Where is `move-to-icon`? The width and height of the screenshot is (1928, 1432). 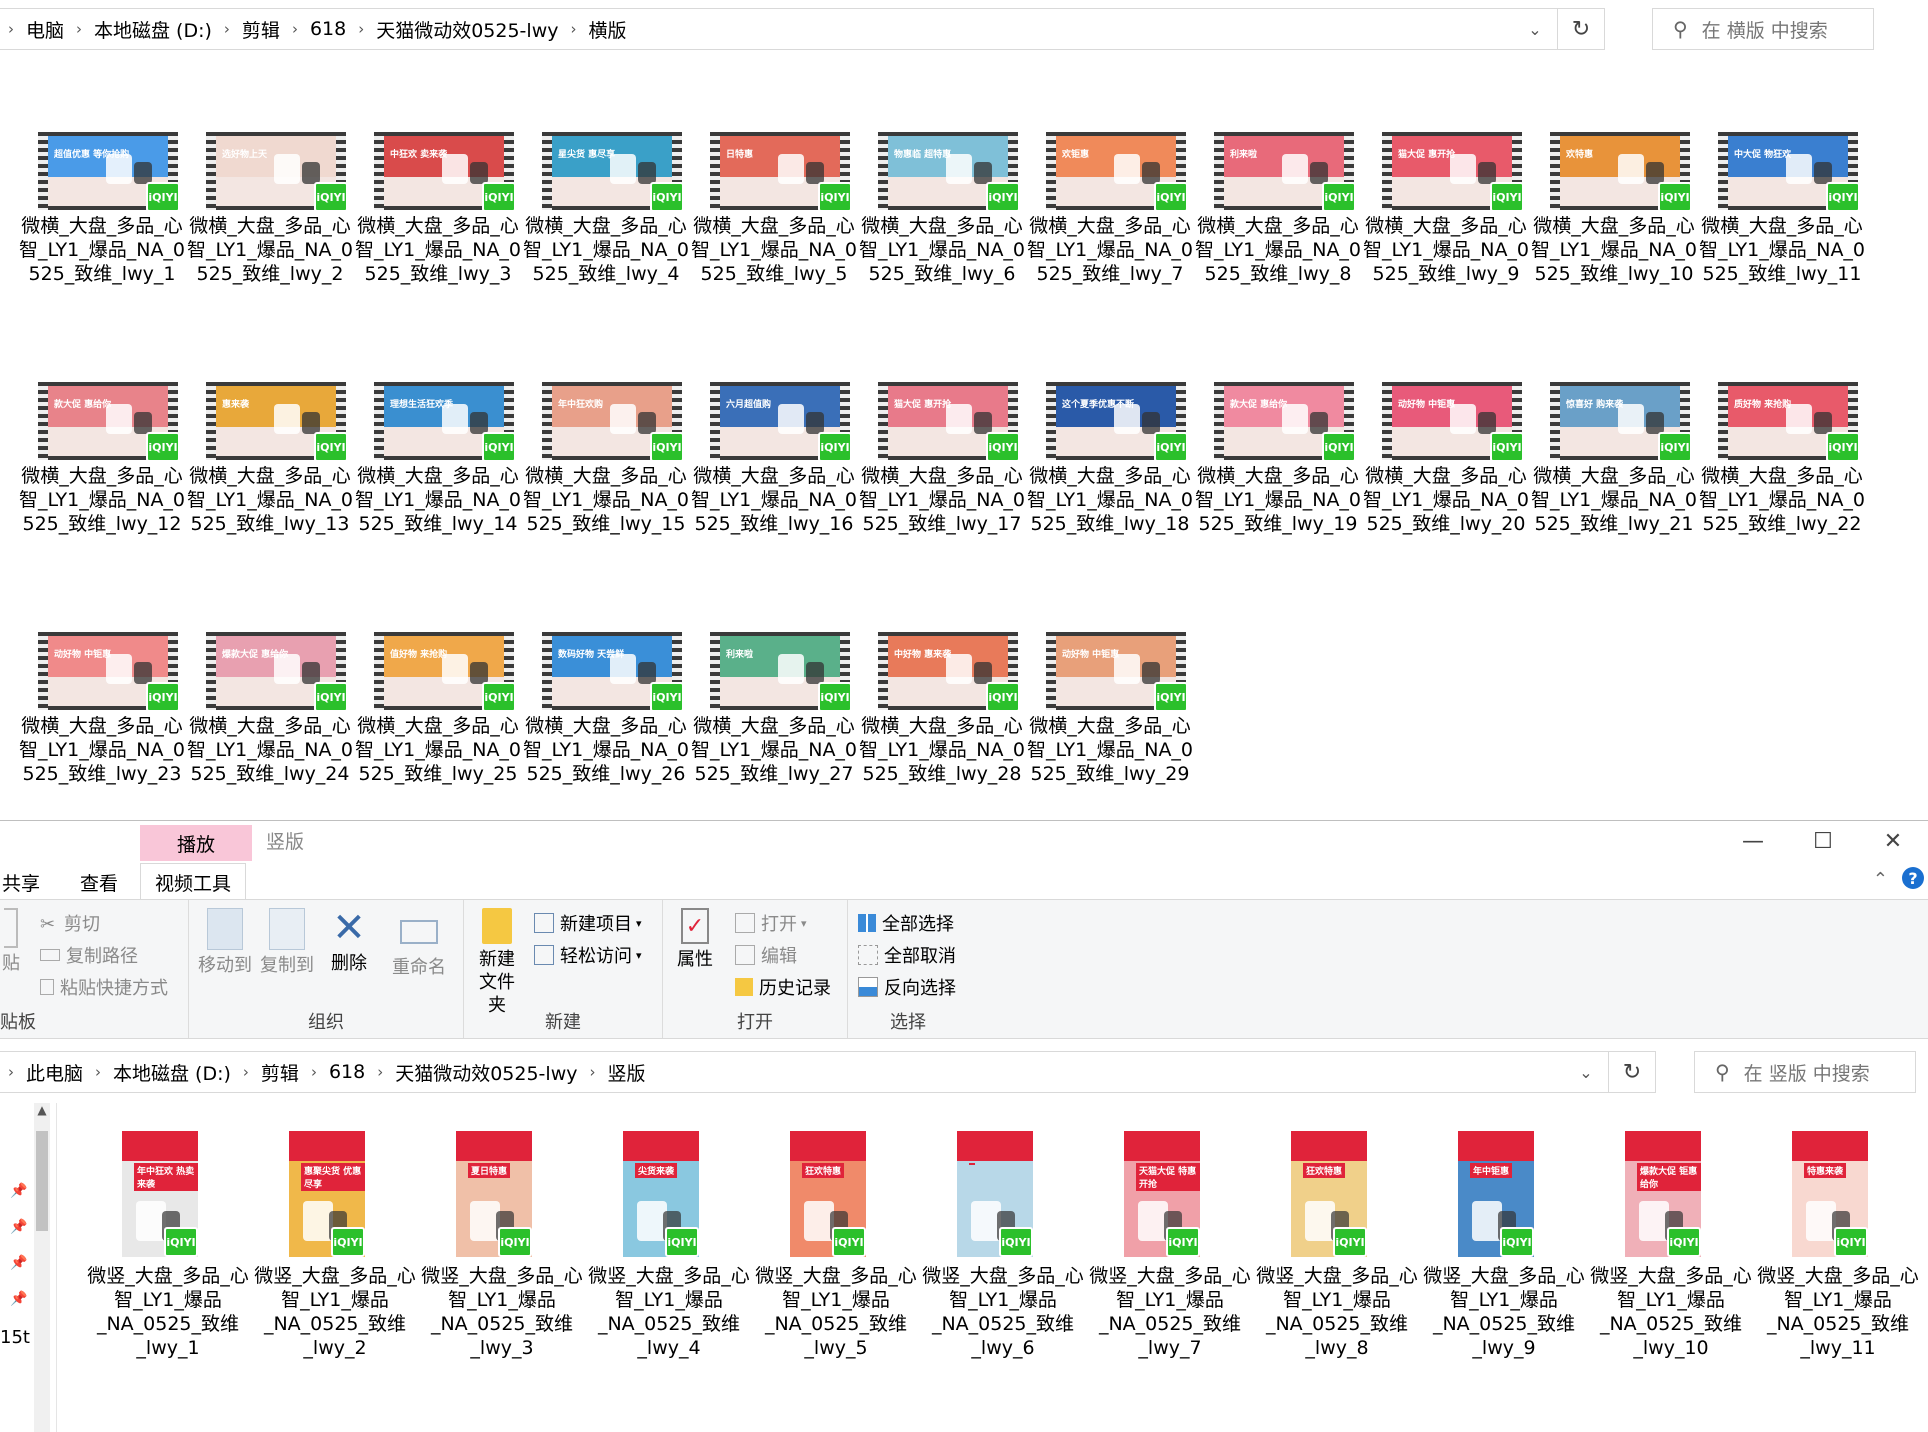
move-to-icon is located at coordinates (225, 929).